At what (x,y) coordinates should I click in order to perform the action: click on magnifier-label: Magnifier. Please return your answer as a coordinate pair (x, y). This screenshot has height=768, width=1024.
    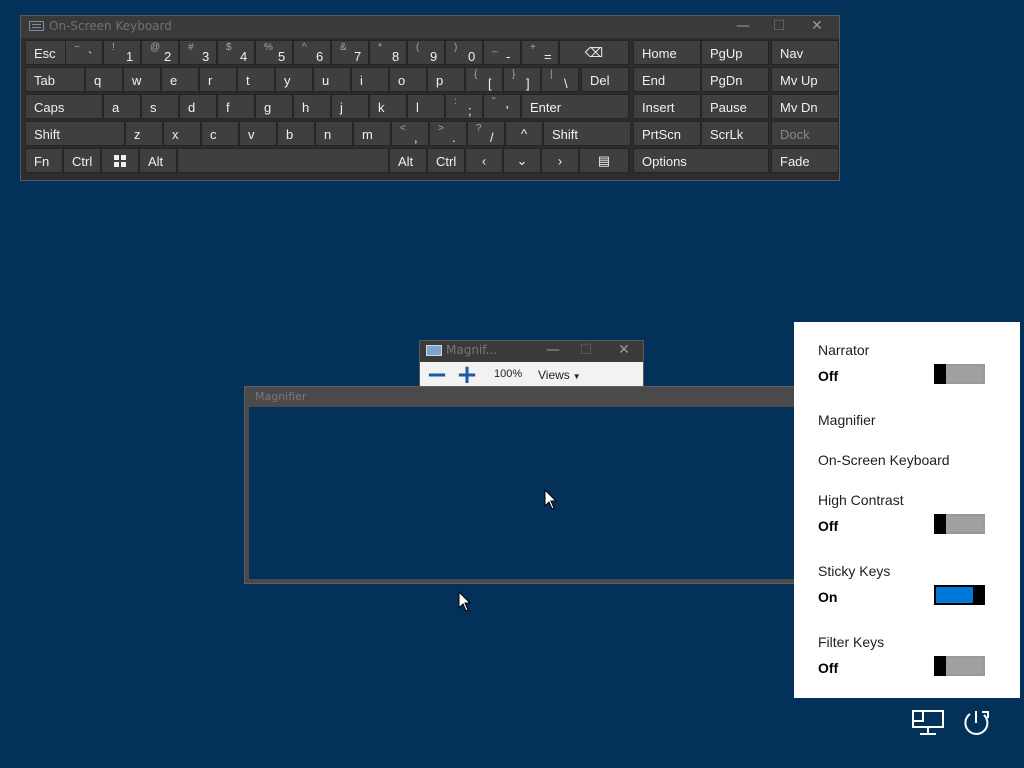
    Looking at the image, I should click on (847, 420).